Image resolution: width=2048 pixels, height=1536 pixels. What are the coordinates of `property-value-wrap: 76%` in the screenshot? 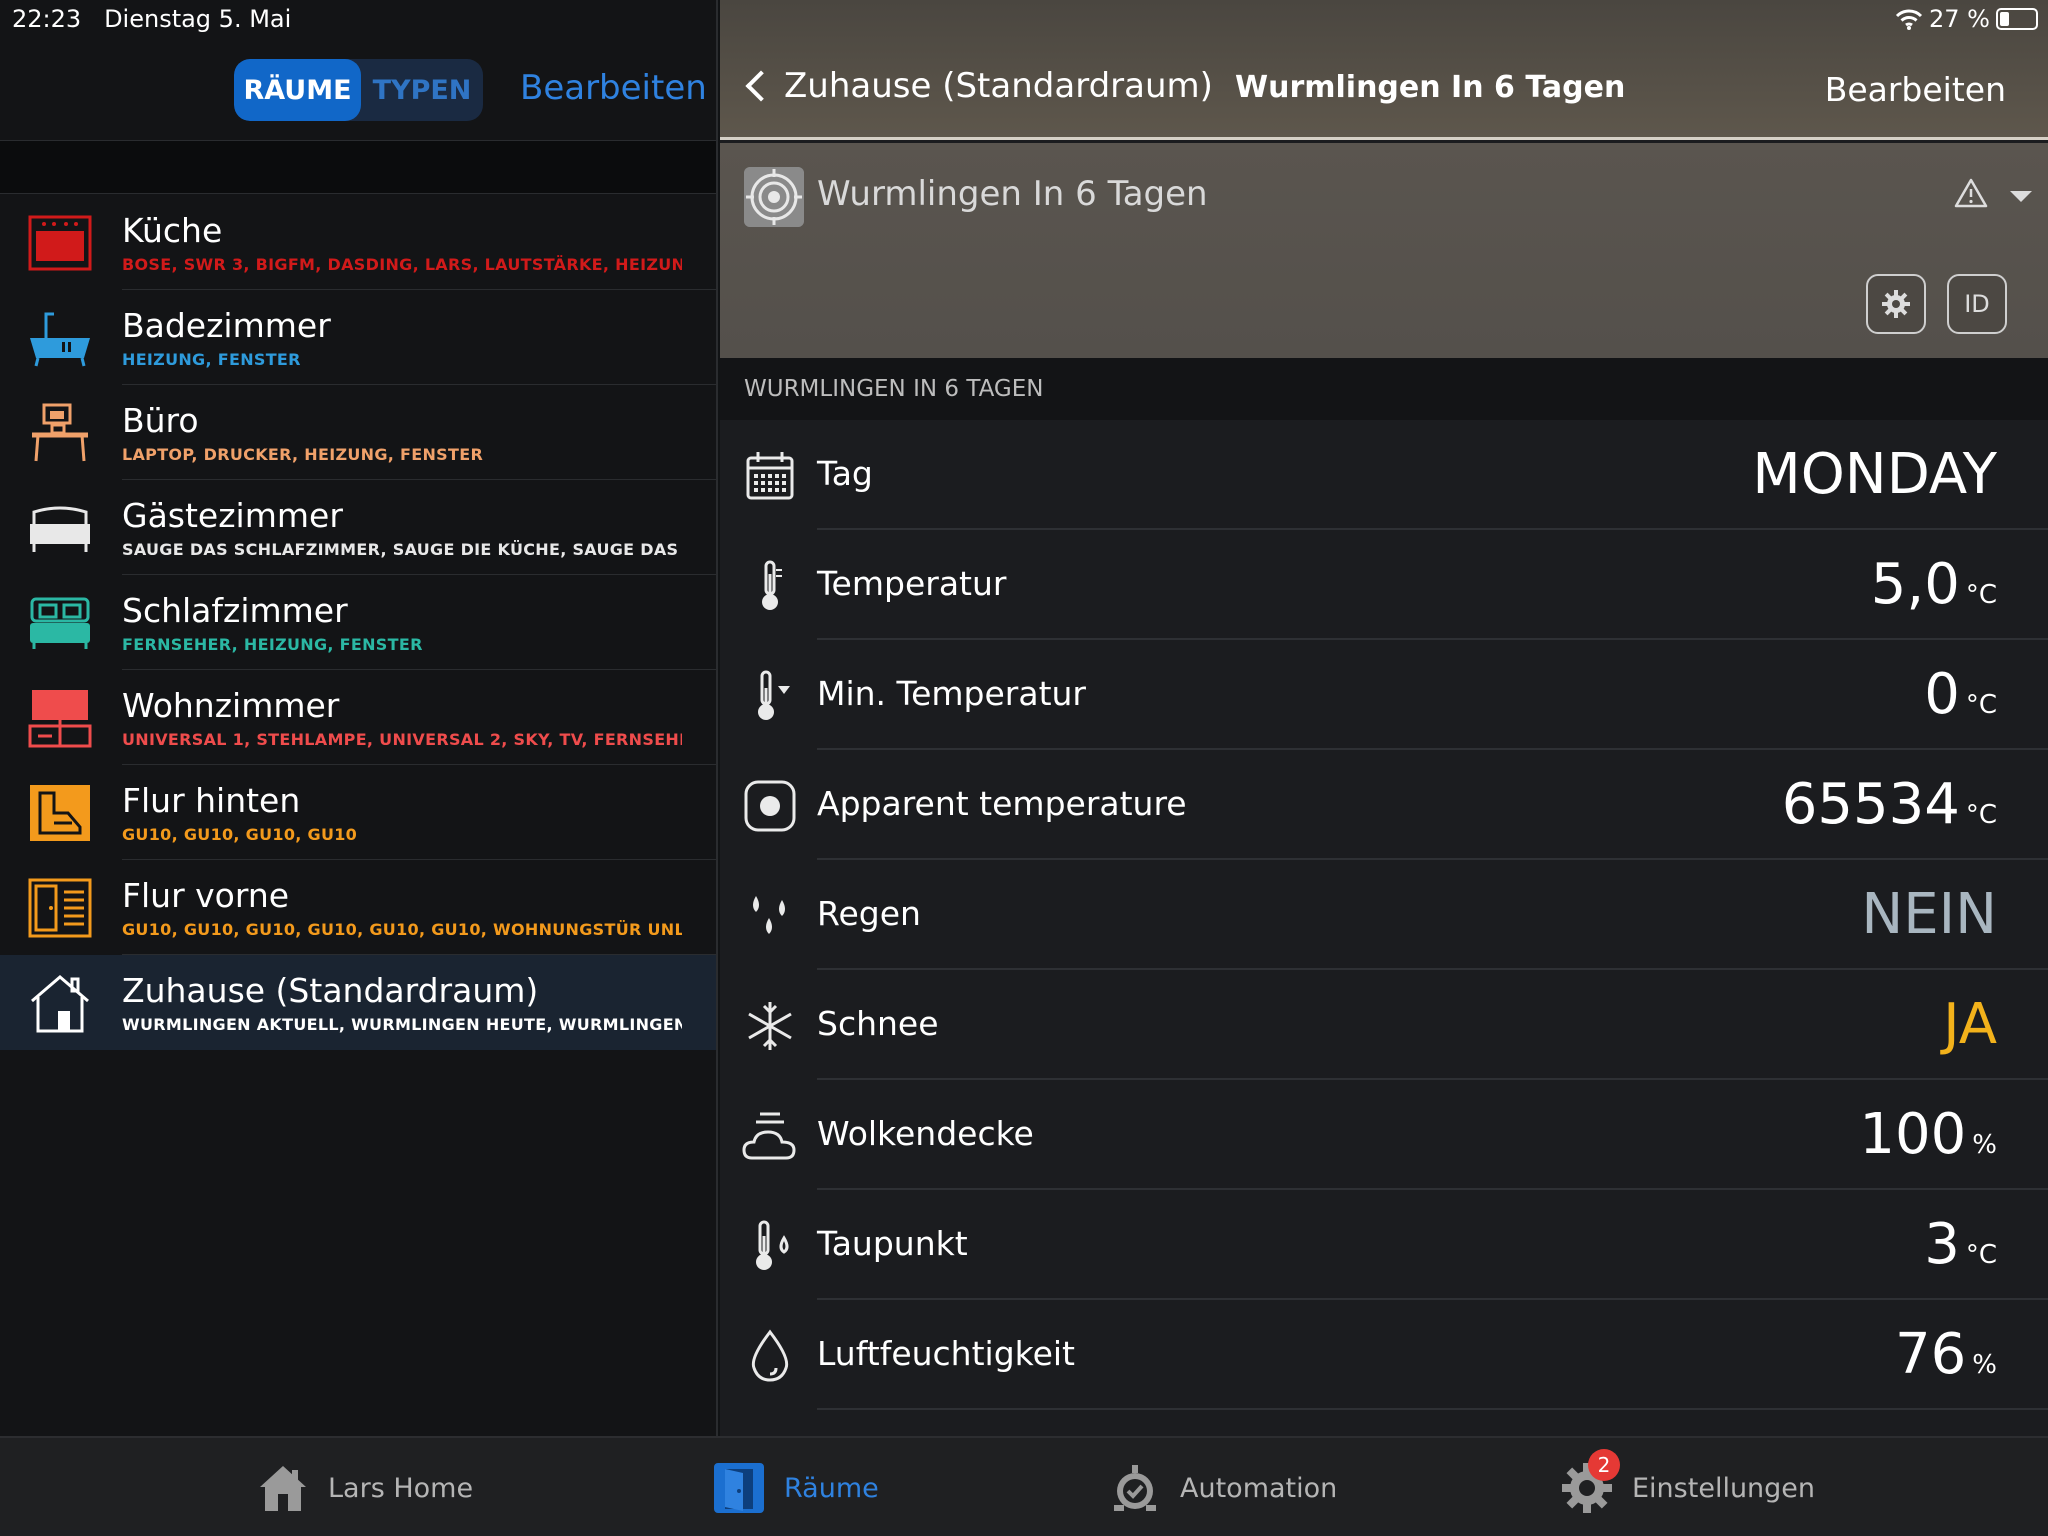 It's located at (1946, 1354).